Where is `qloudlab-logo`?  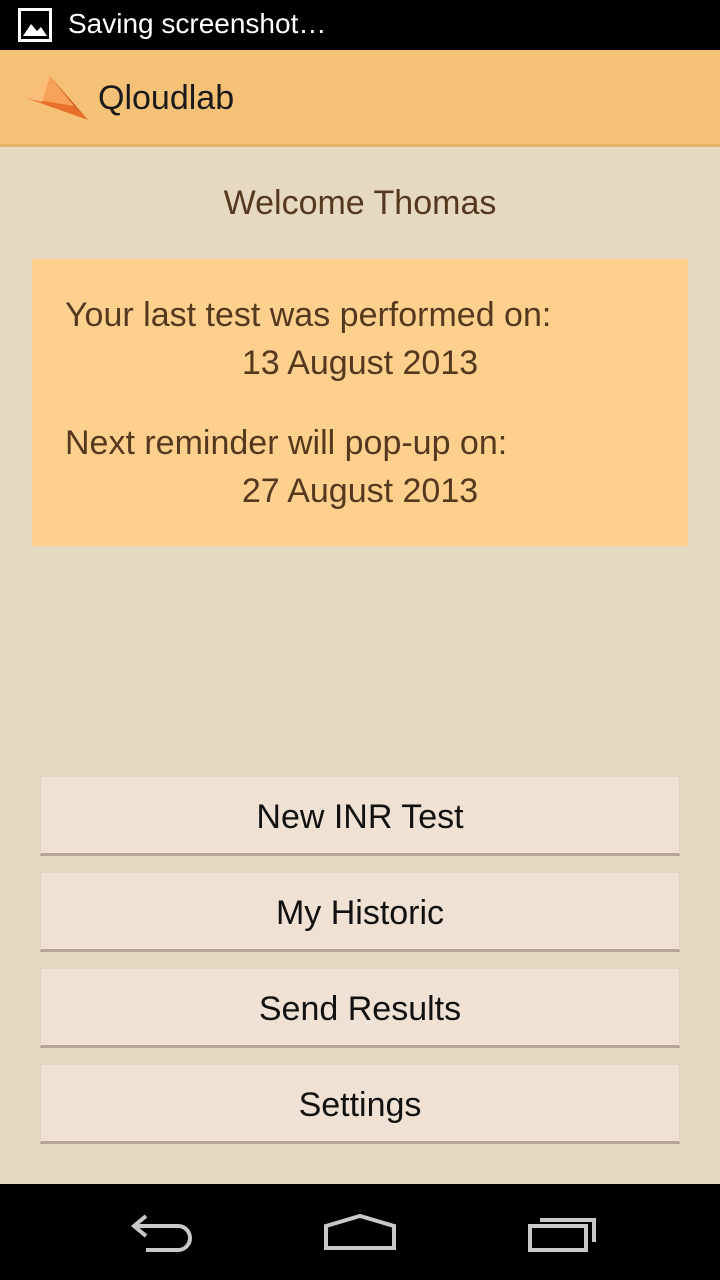
qloudlab-logo is located at coordinates (57, 98).